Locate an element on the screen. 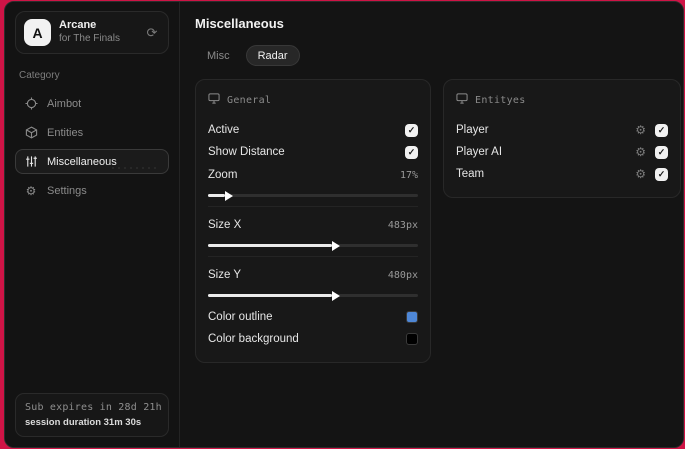 Image resolution: width=685 pixels, height=449 pixels. entity-row-player-ai: Player AI ⚙ is located at coordinates (562, 152).